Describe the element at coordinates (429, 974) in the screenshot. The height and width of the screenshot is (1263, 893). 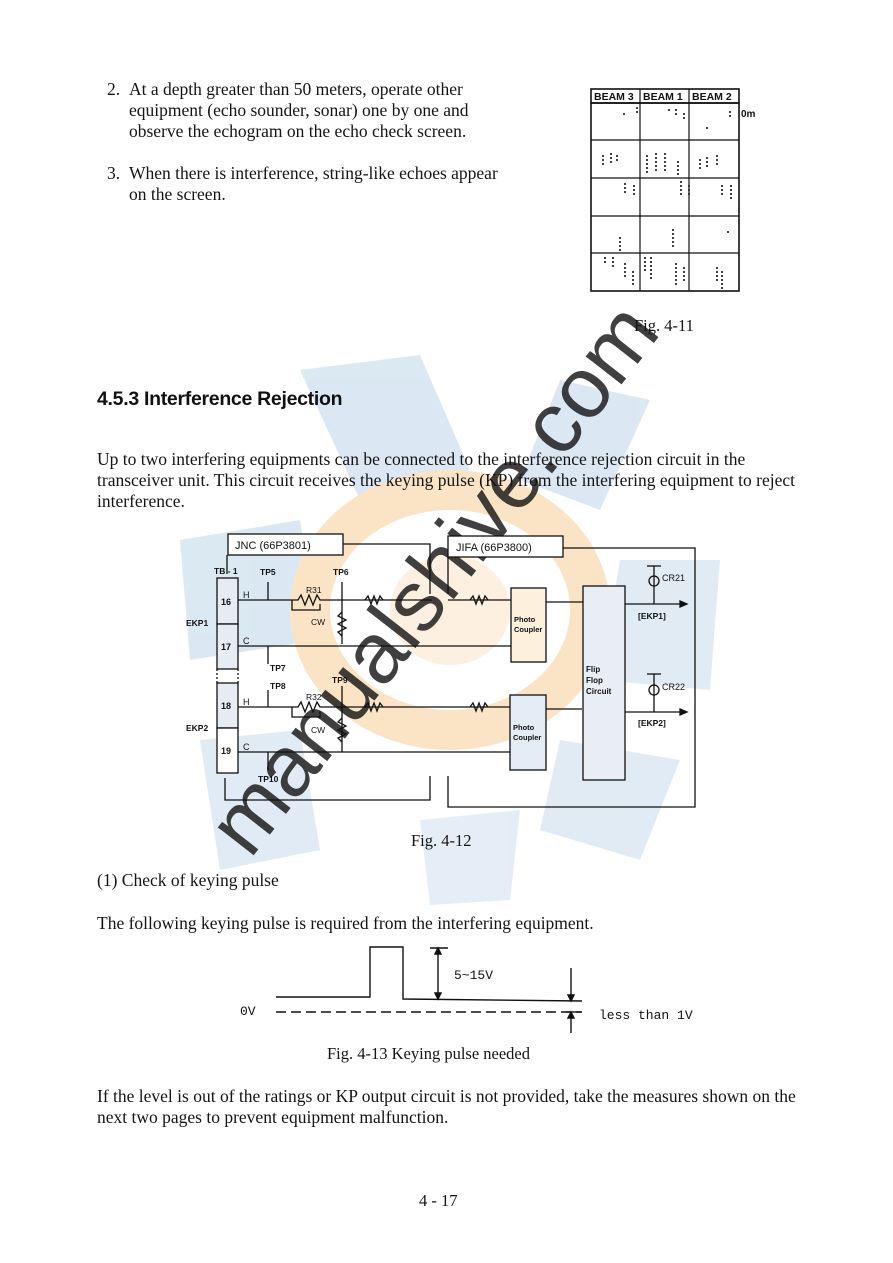
I see `pulse-trace` at that location.